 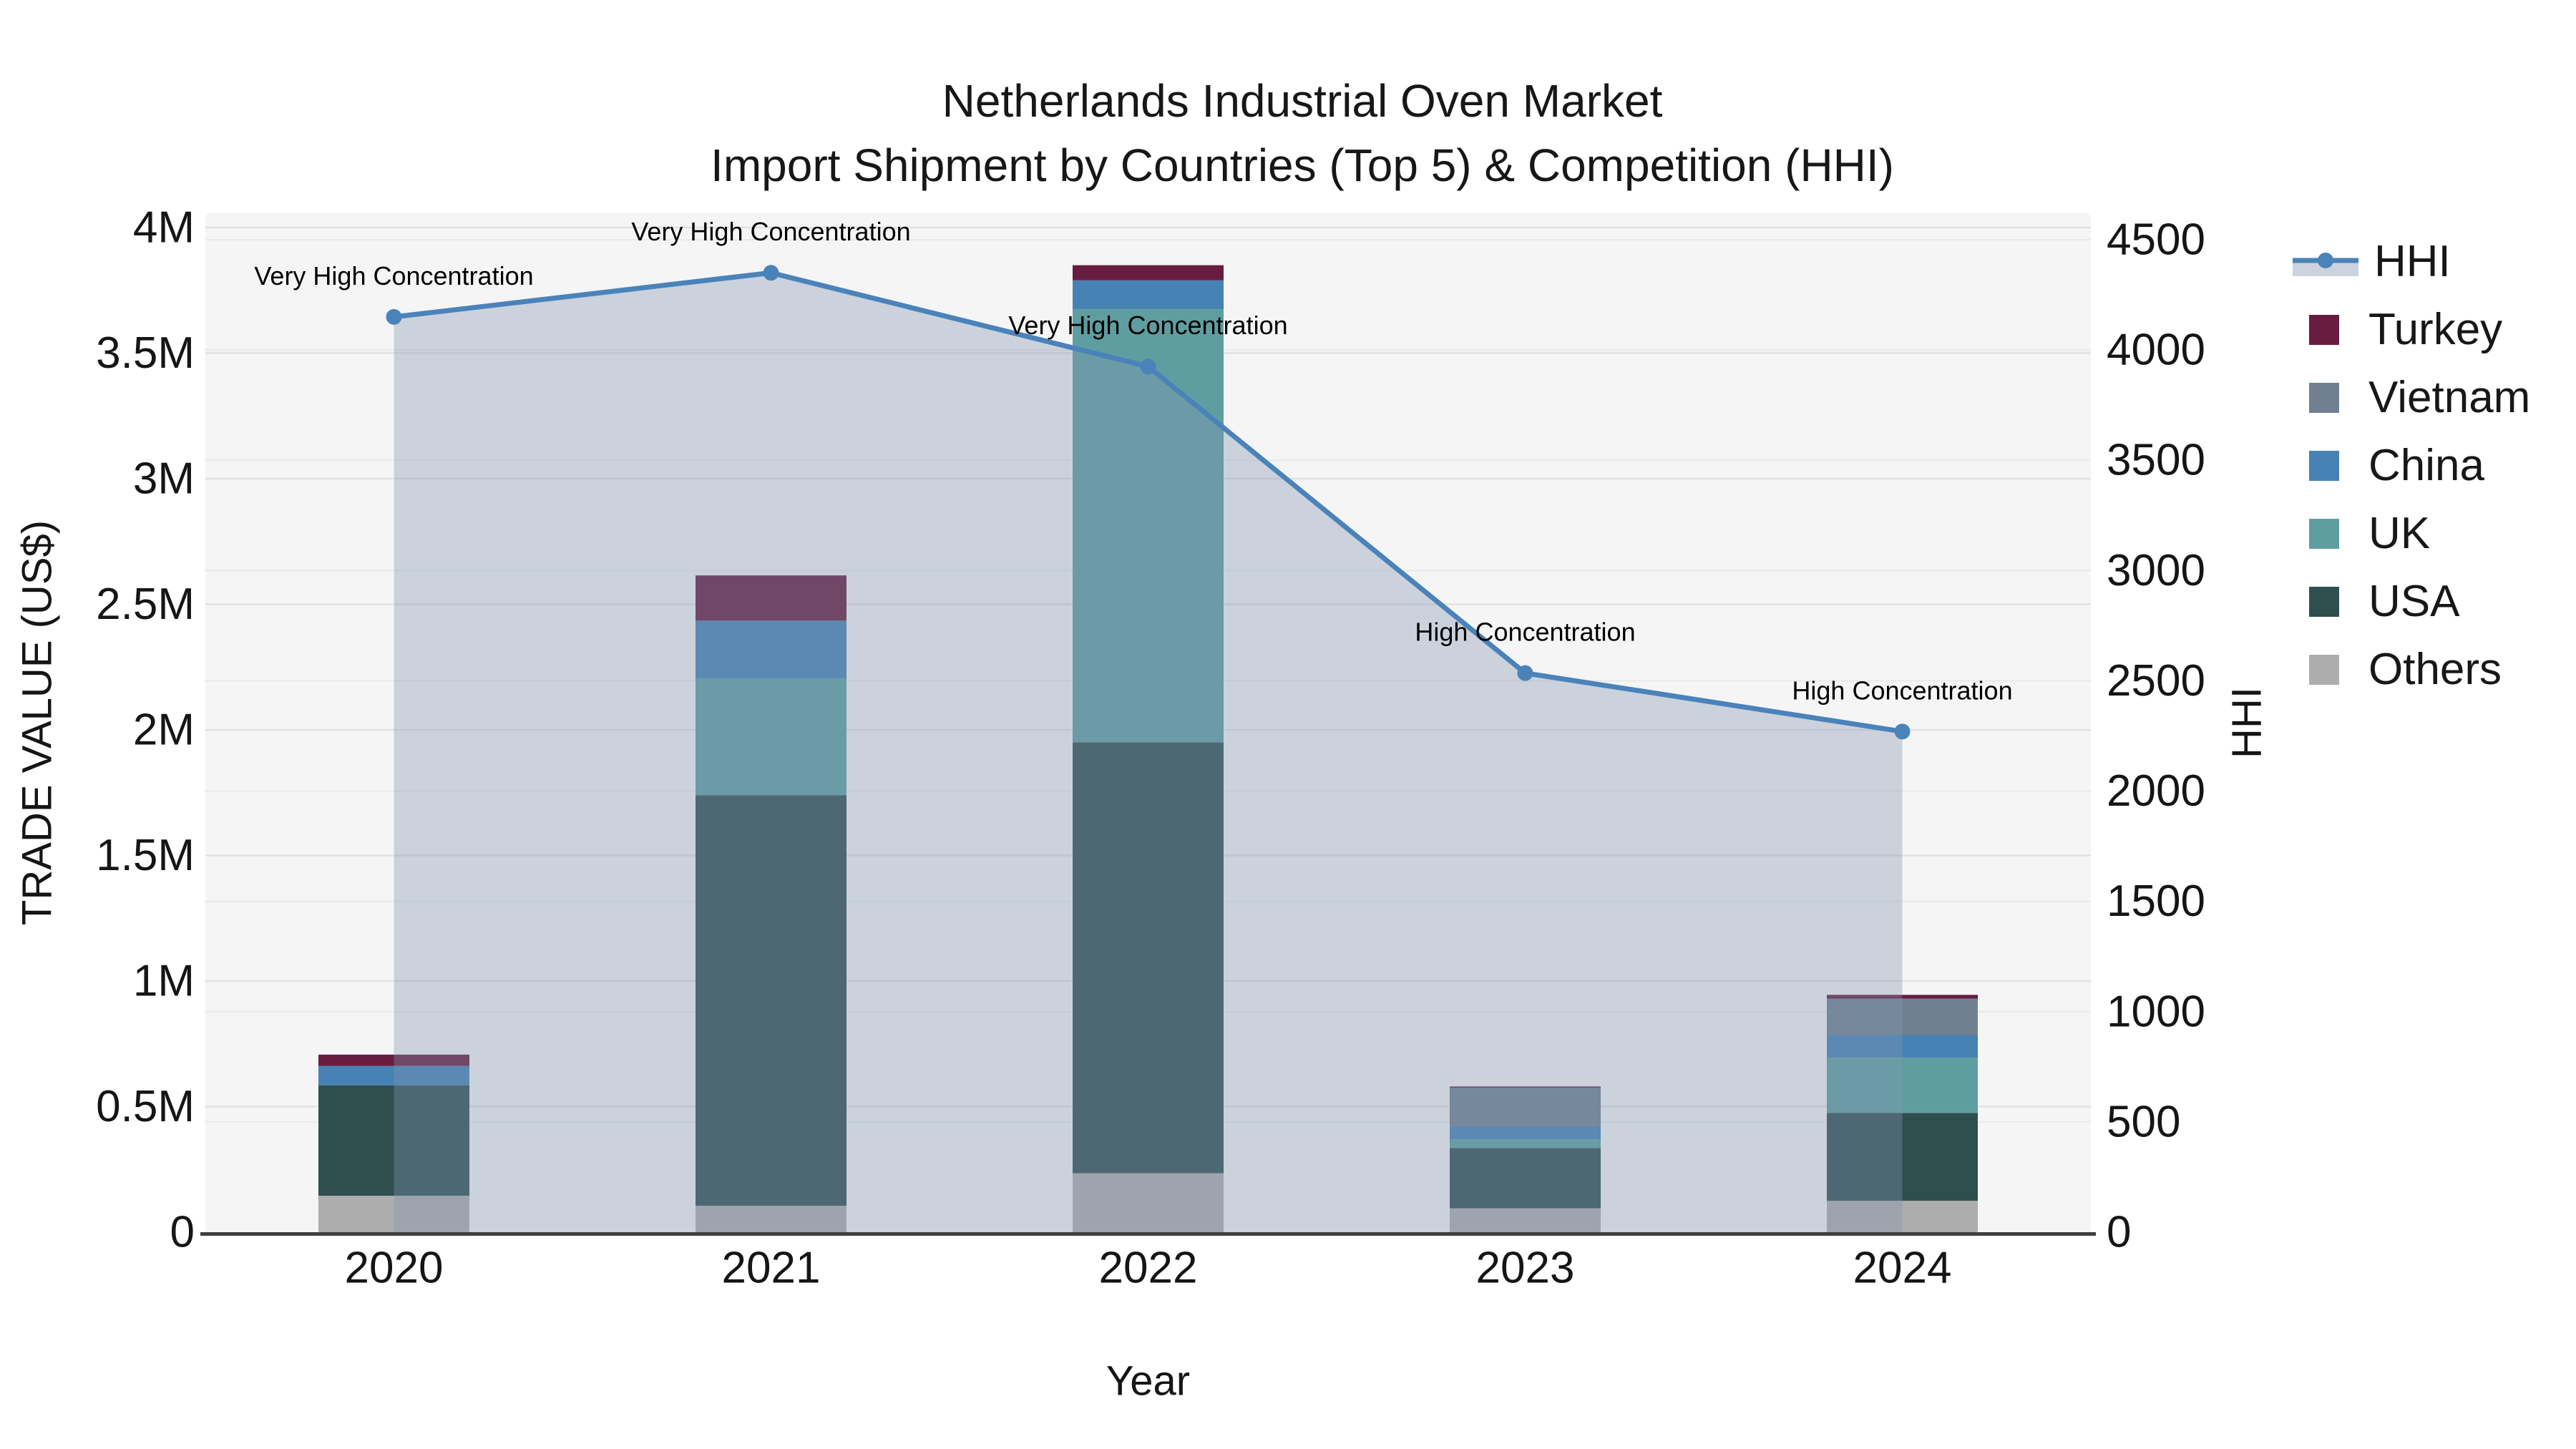 What do you see at coordinates (1148, 295) in the screenshot?
I see `bar-segment-china-2022` at bounding box center [1148, 295].